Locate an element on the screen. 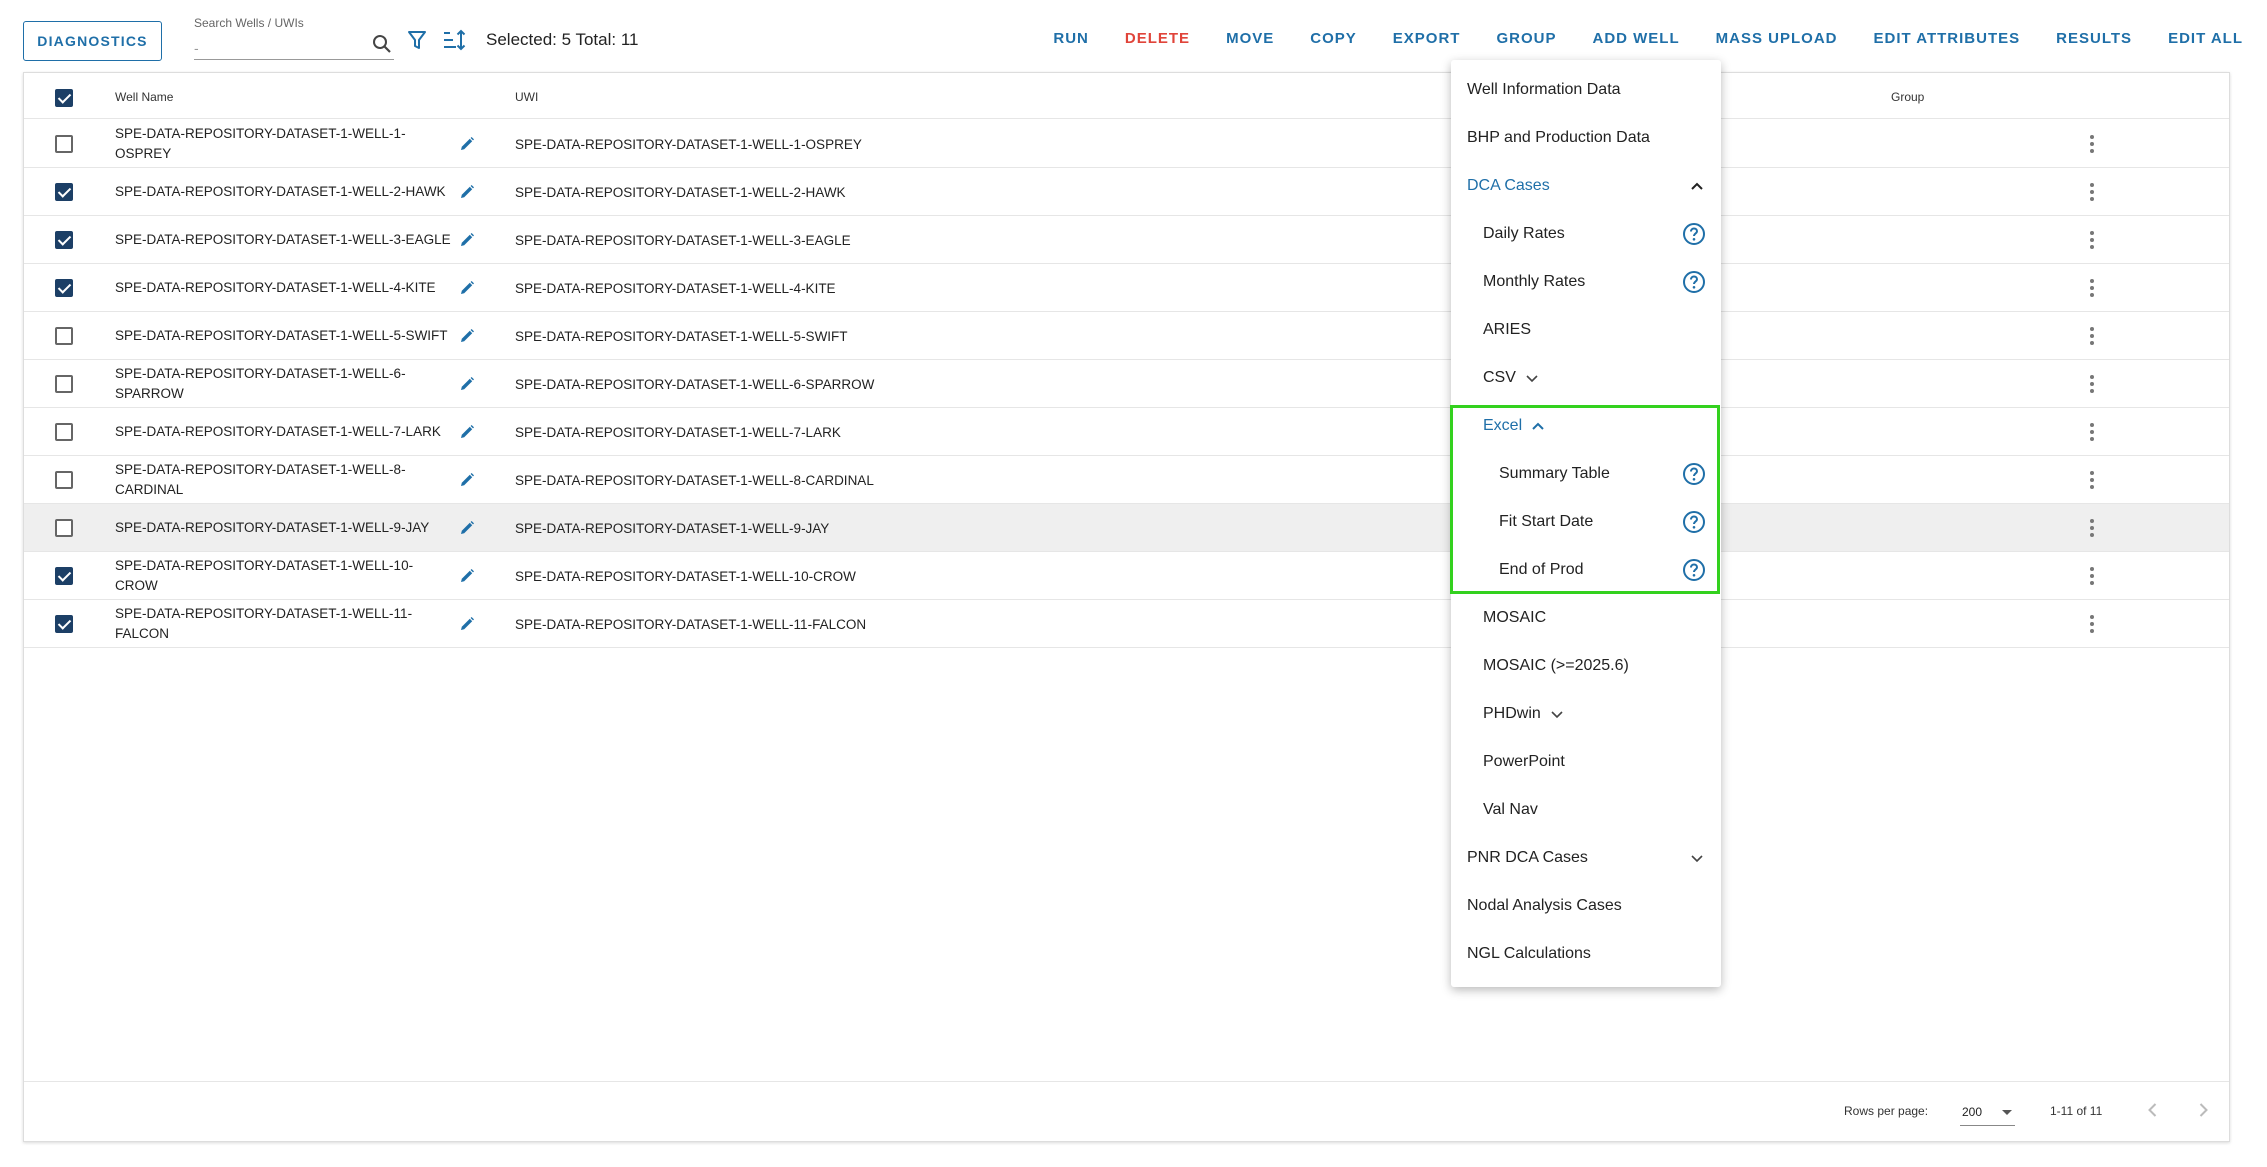 The width and height of the screenshot is (2267, 1167). column-header-uwi: UWI is located at coordinates (526, 97).